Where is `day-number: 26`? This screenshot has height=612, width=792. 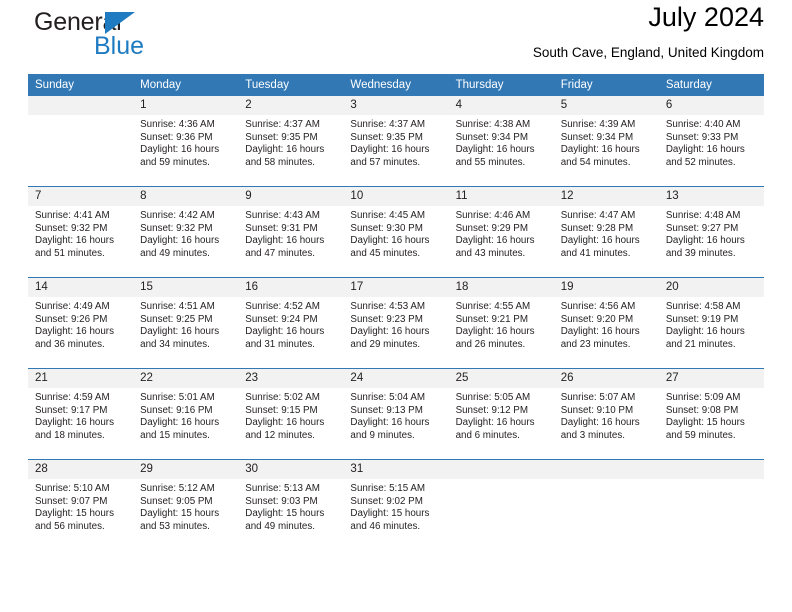
day-number: 26 is located at coordinates (606, 378).